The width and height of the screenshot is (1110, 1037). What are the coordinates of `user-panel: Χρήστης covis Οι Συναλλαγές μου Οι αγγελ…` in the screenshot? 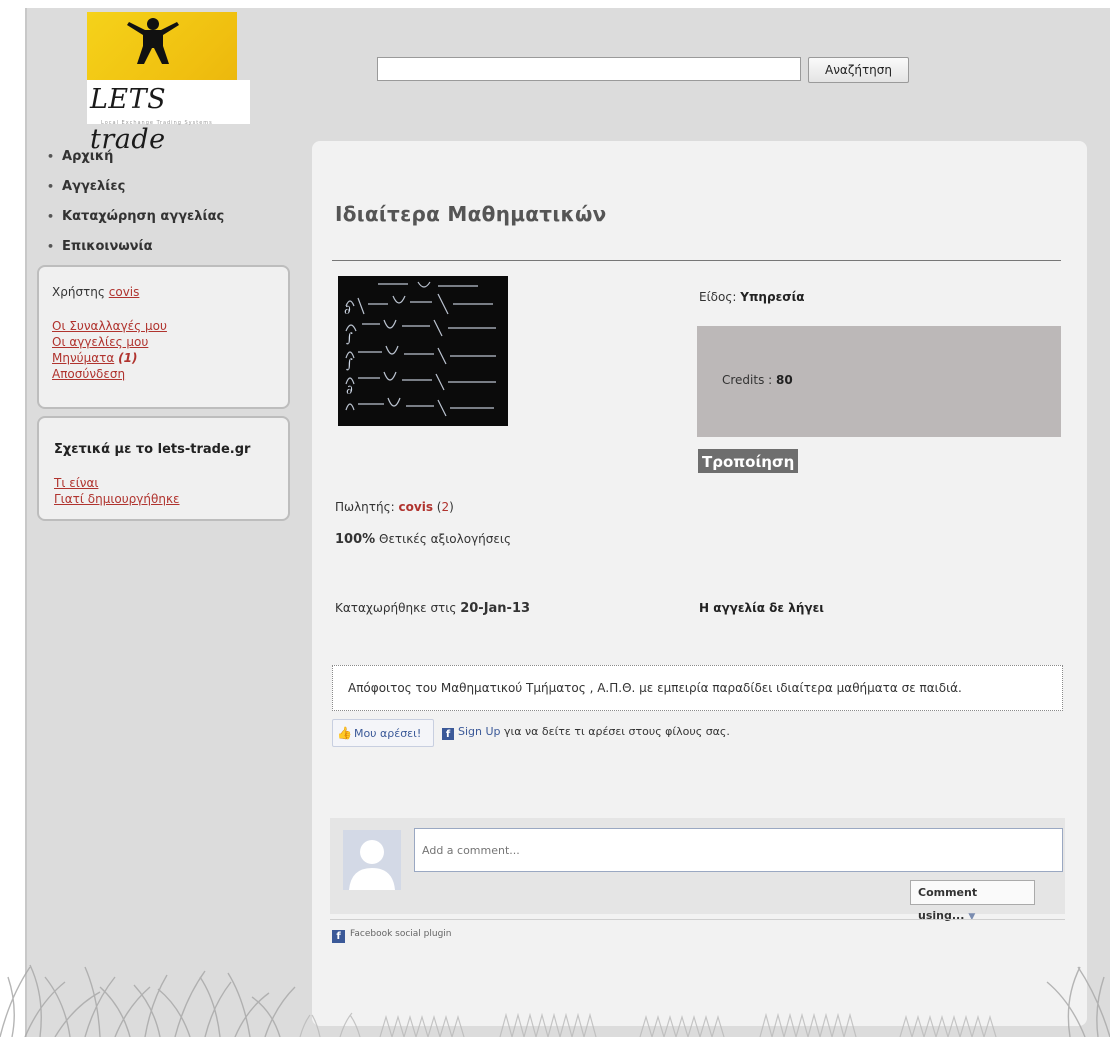 It's located at (163, 337).